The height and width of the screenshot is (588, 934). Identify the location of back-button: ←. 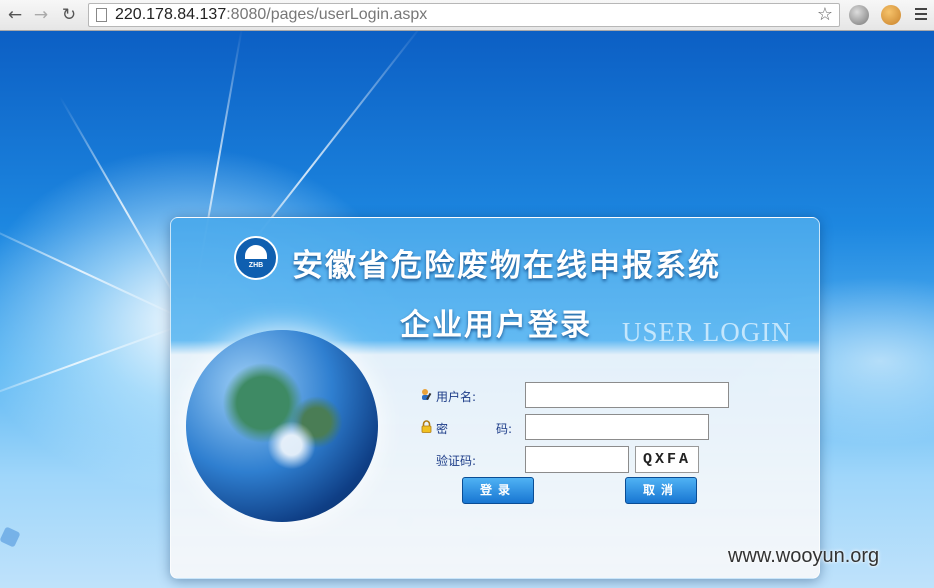
(15, 15).